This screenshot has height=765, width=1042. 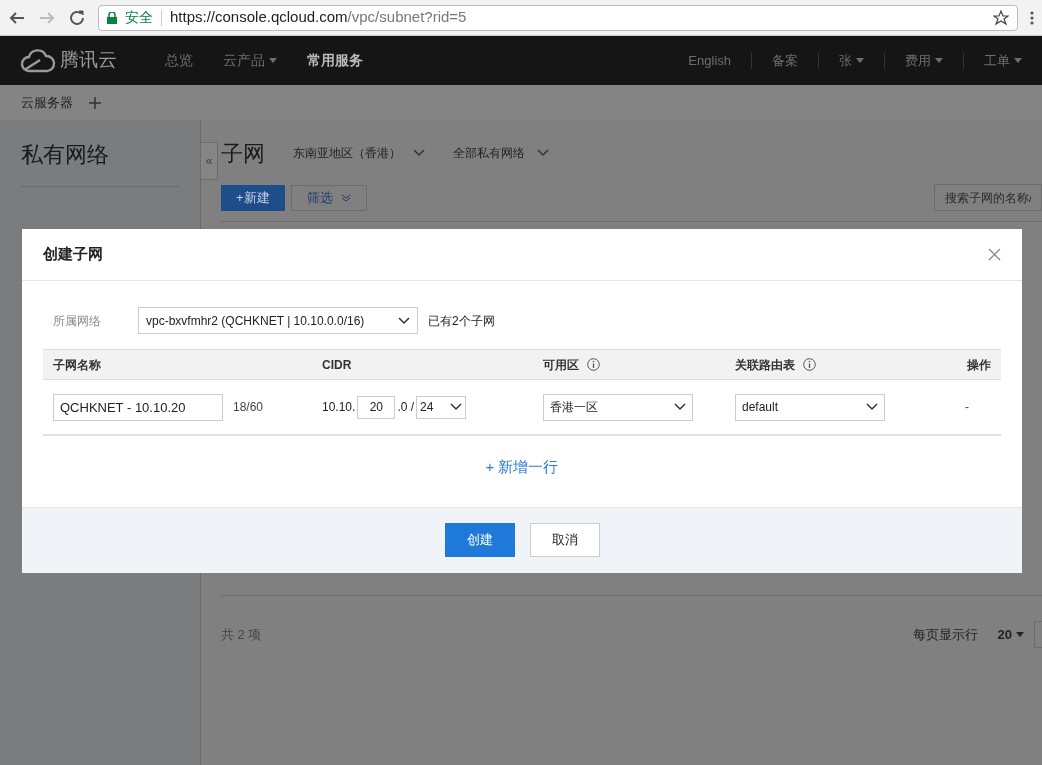 I want to click on star-icon, so click(x=1001, y=17).